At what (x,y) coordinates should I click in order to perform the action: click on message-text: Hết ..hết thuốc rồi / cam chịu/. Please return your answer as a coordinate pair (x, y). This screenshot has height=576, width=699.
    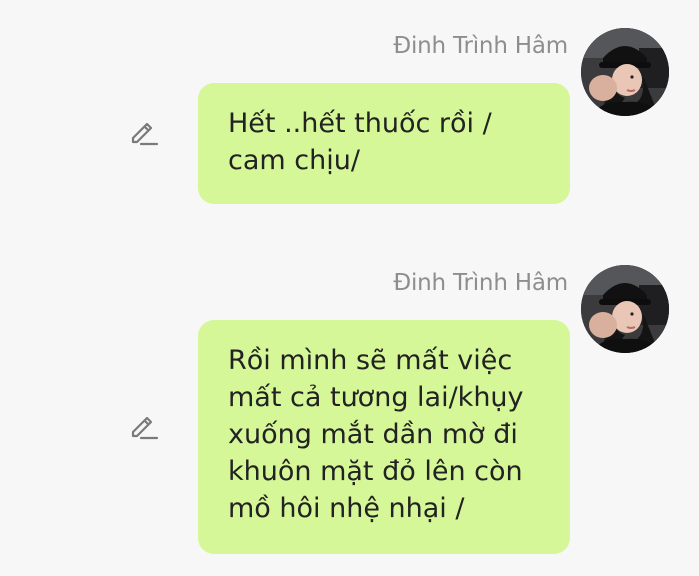
    Looking at the image, I should click on (360, 142).